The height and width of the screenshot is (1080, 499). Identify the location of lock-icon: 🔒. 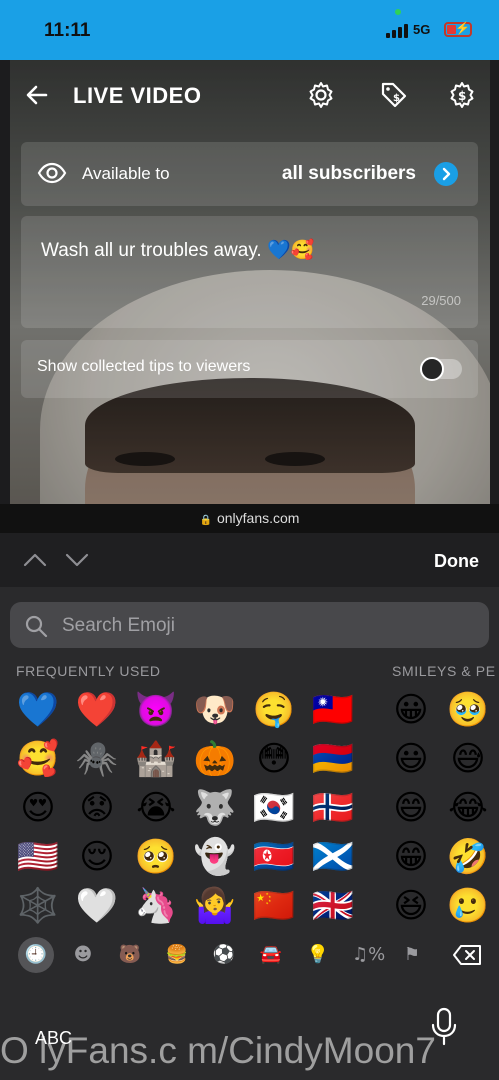
(205, 520).